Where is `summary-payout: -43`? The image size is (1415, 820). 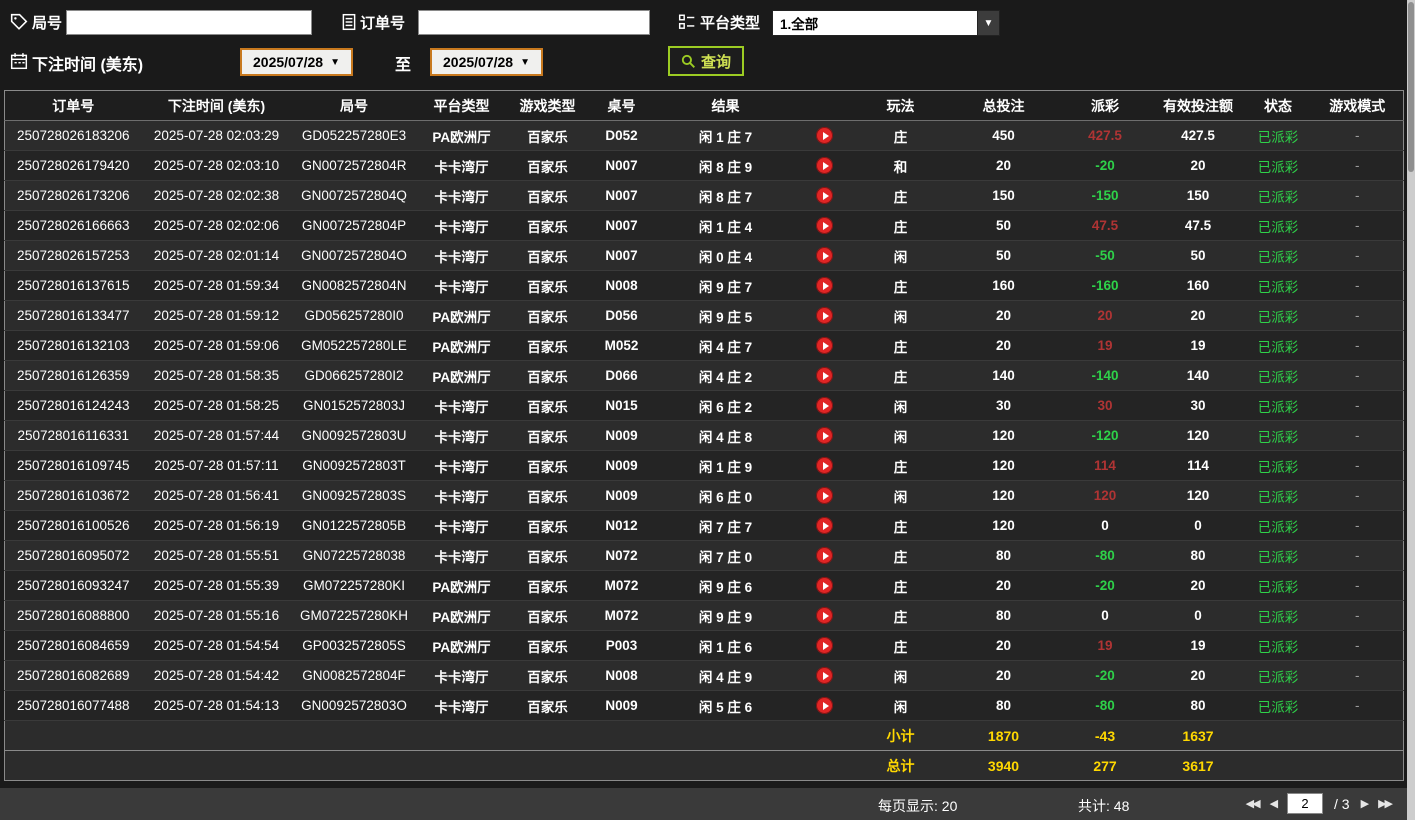
summary-payout: -43 is located at coordinates (1105, 735).